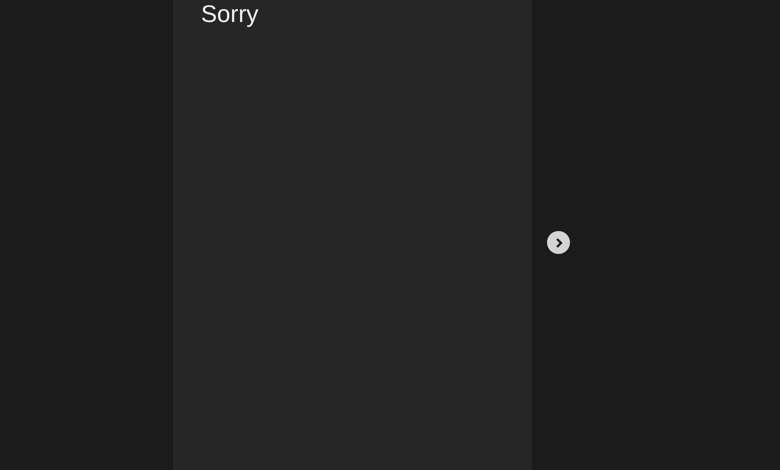 The image size is (780, 470). I want to click on next-button, so click(558, 242).